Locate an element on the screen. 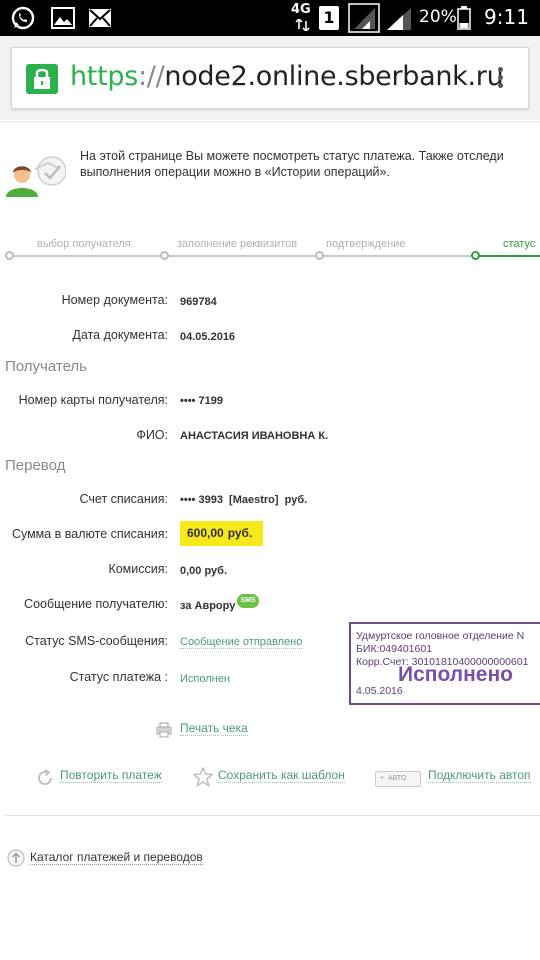 This screenshot has height=960, width=540. gallery-icon is located at coordinates (63, 18).